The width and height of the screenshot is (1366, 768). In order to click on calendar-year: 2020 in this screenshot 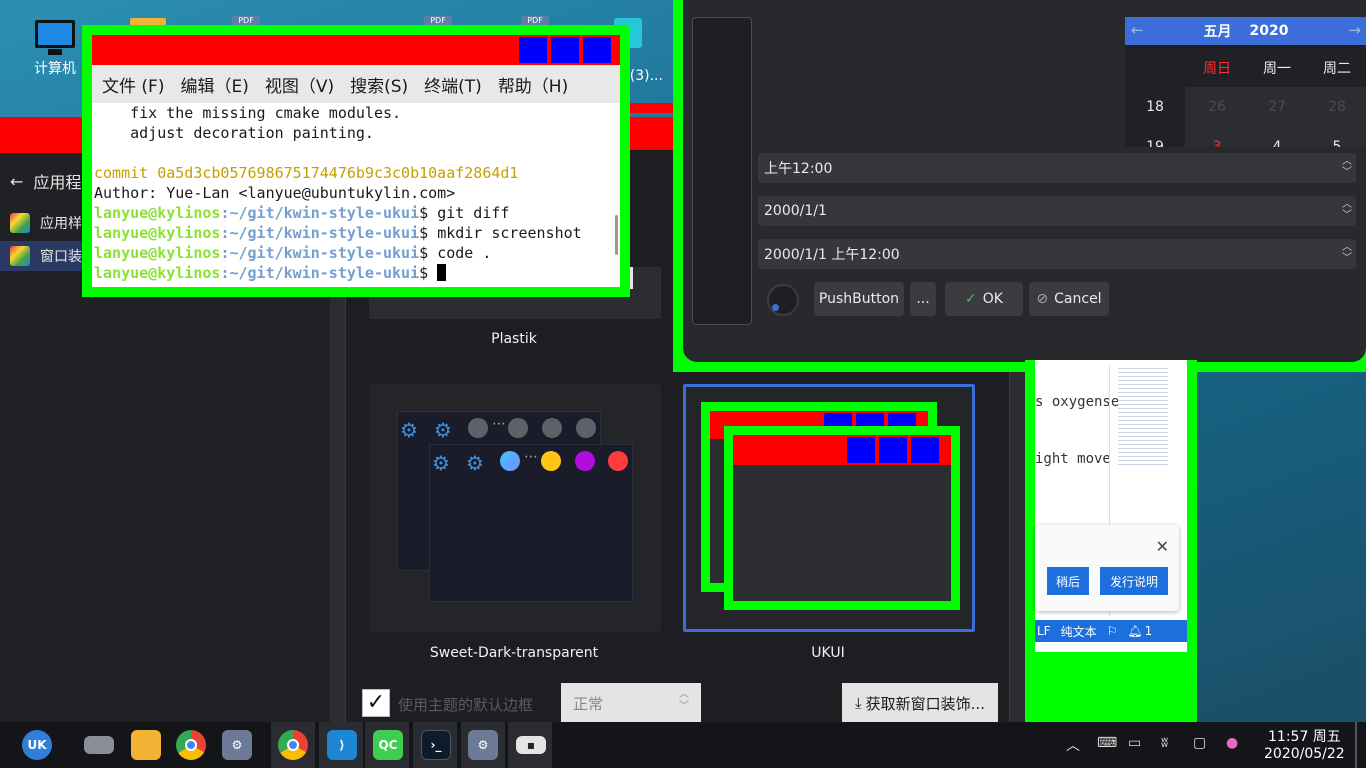, I will do `click(1269, 31)`.